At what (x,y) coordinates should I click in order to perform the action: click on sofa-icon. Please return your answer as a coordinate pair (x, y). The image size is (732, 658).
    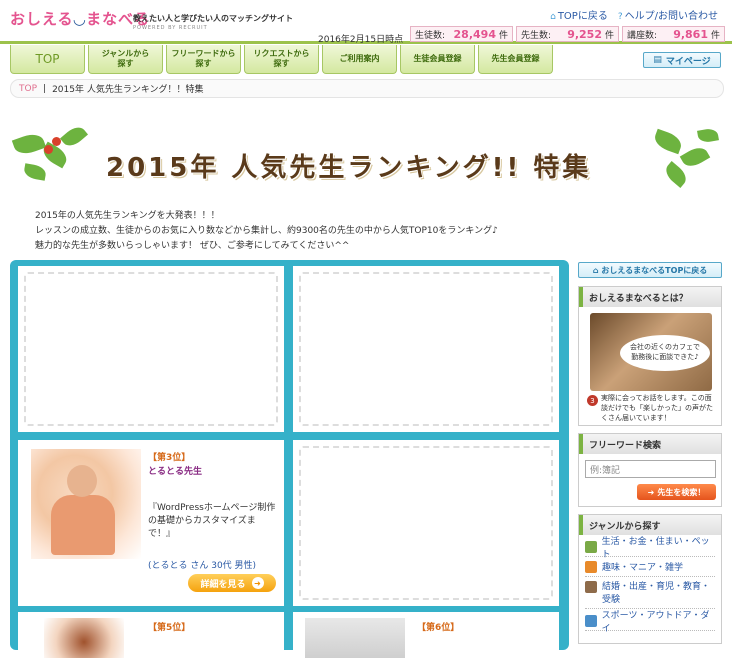
    Looking at the image, I should click on (591, 546).